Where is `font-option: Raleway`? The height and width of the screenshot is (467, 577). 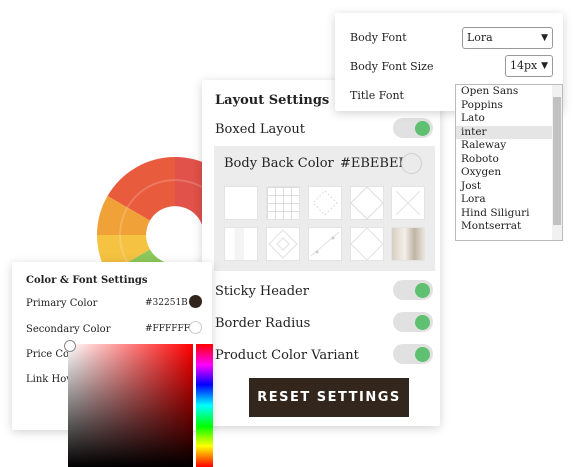
font-option: Raleway is located at coordinates (506, 146).